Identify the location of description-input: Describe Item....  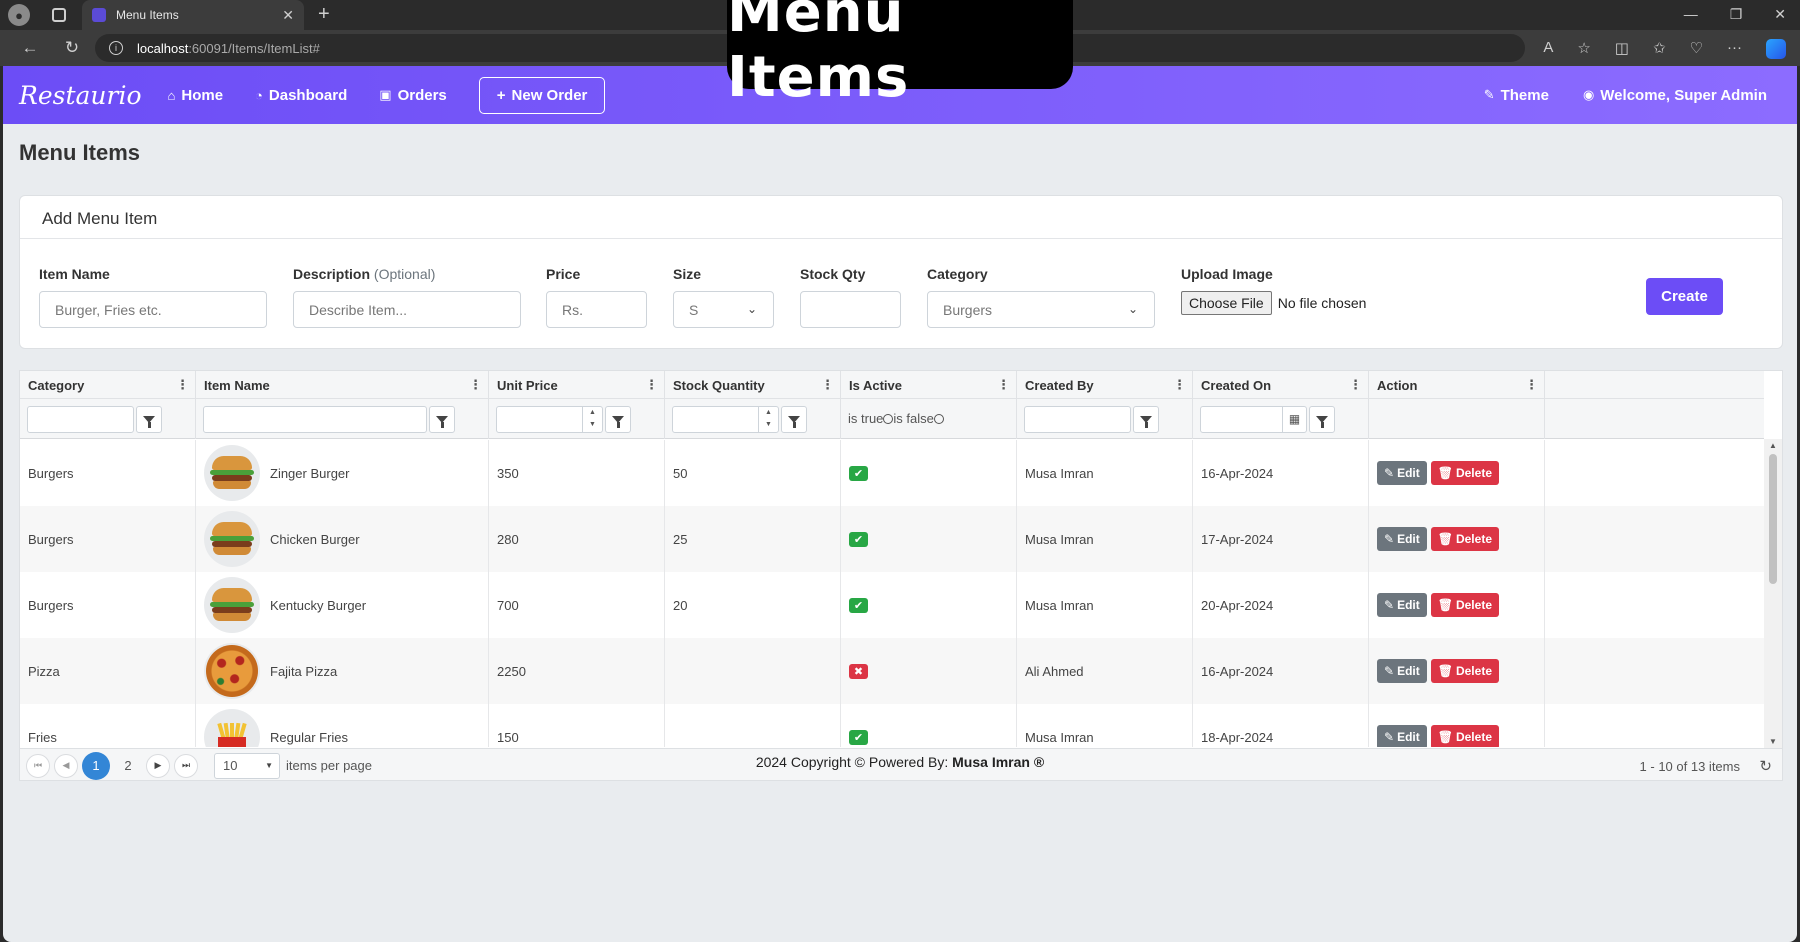
(407, 309).